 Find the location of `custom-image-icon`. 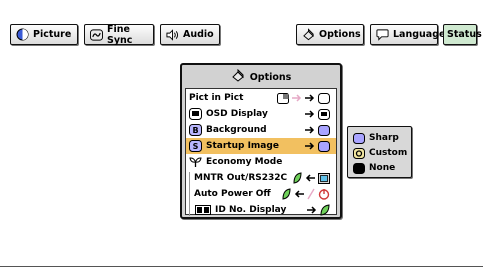

custom-image-icon is located at coordinates (359, 153).